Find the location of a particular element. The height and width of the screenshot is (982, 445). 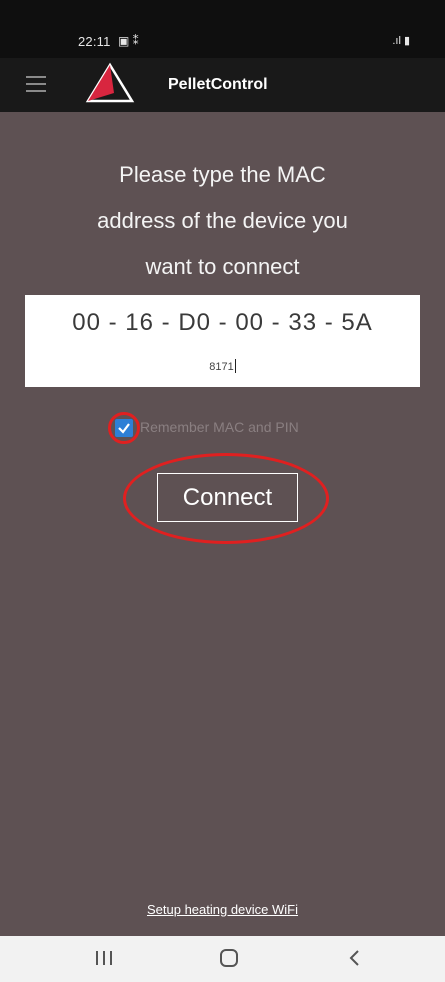

pin-field: 8171 is located at coordinates (222, 366).